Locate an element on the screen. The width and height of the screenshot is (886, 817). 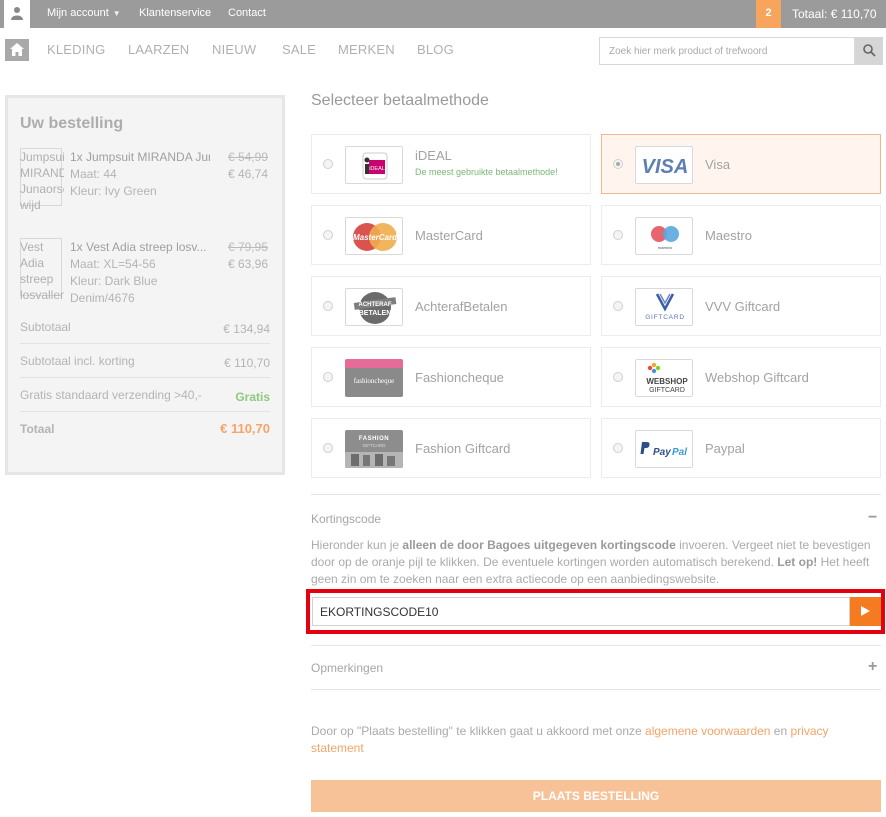
svg-text: ACHTERAF is located at coordinates (375, 305).